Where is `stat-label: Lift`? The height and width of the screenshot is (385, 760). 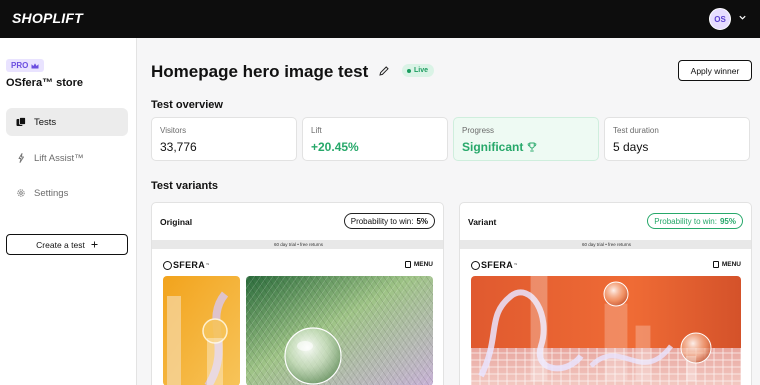 stat-label: Lift is located at coordinates (316, 130).